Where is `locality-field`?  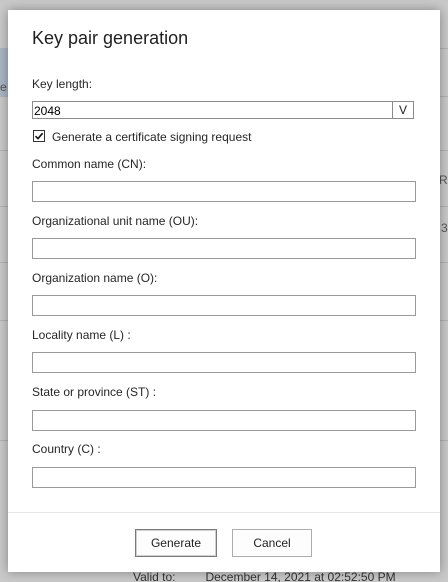 locality-field is located at coordinates (224, 362).